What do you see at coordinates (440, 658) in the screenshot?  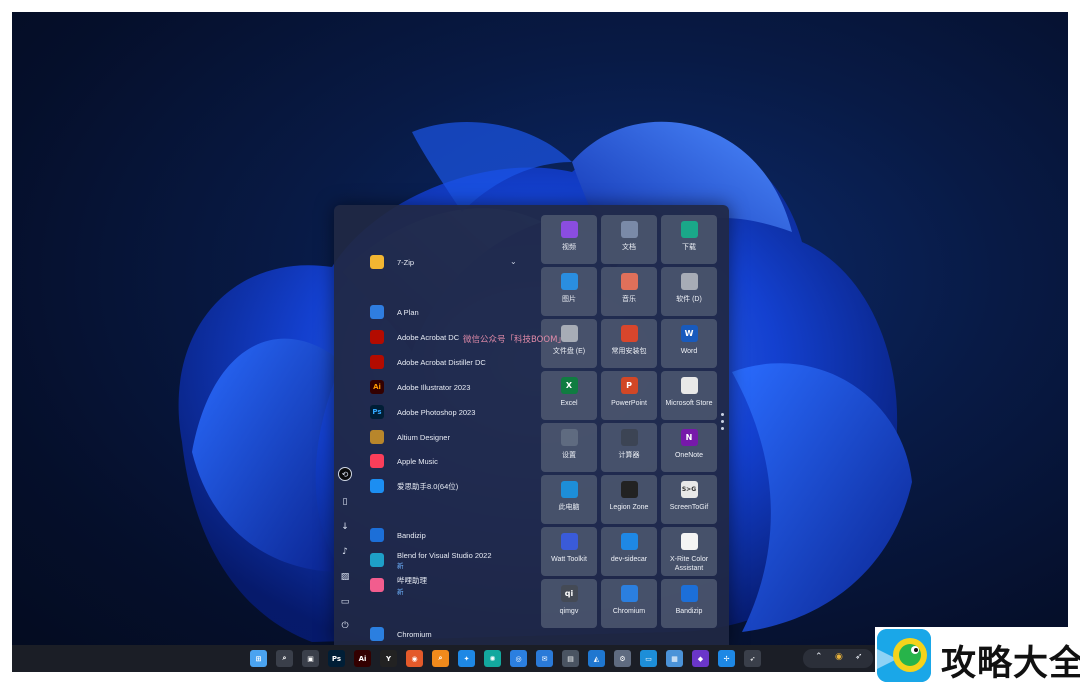 I see `everything-search-icon: ⌕` at bounding box center [440, 658].